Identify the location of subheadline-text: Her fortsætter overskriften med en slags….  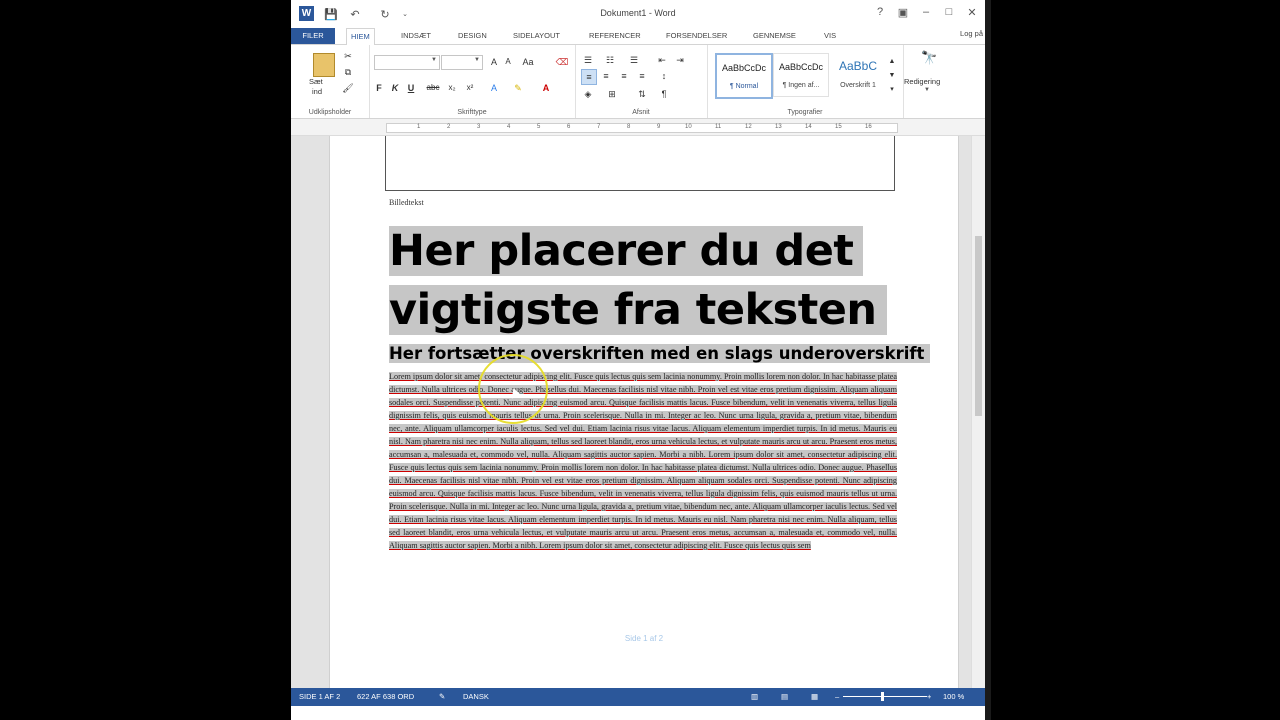
(660, 353).